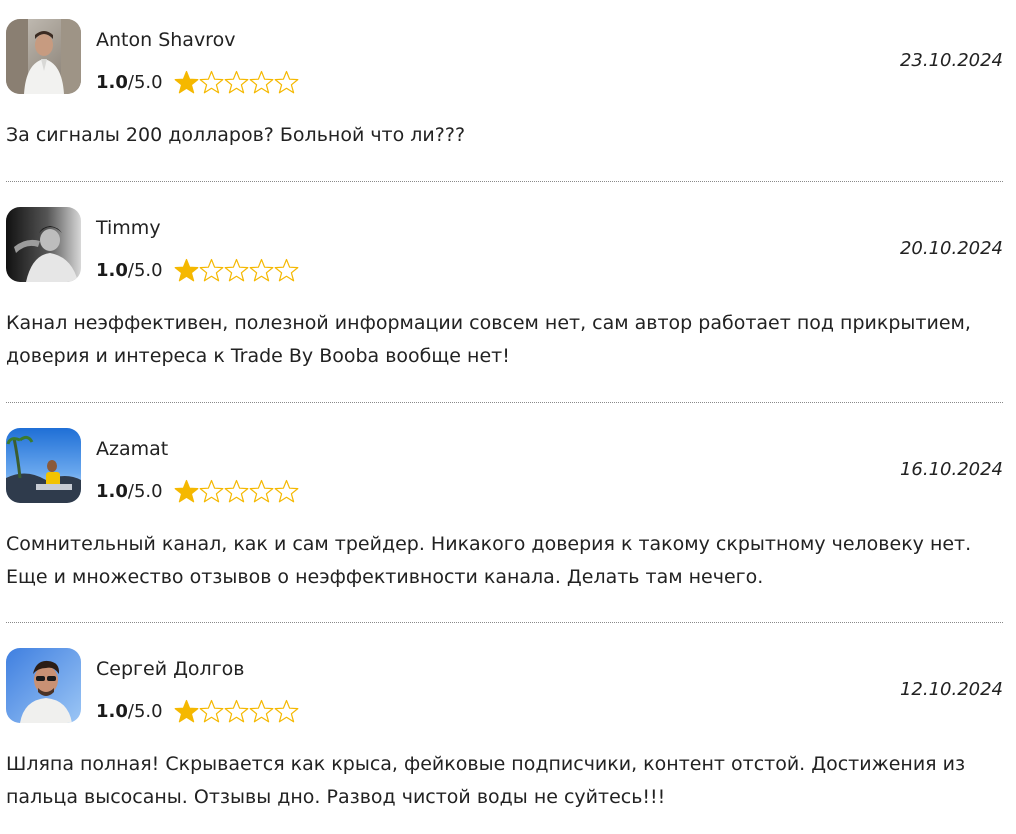 Image resolution: width=1016 pixels, height=834 pixels. Describe the element at coordinates (132, 449) in the screenshot. I see `author-name: Azamat` at that location.